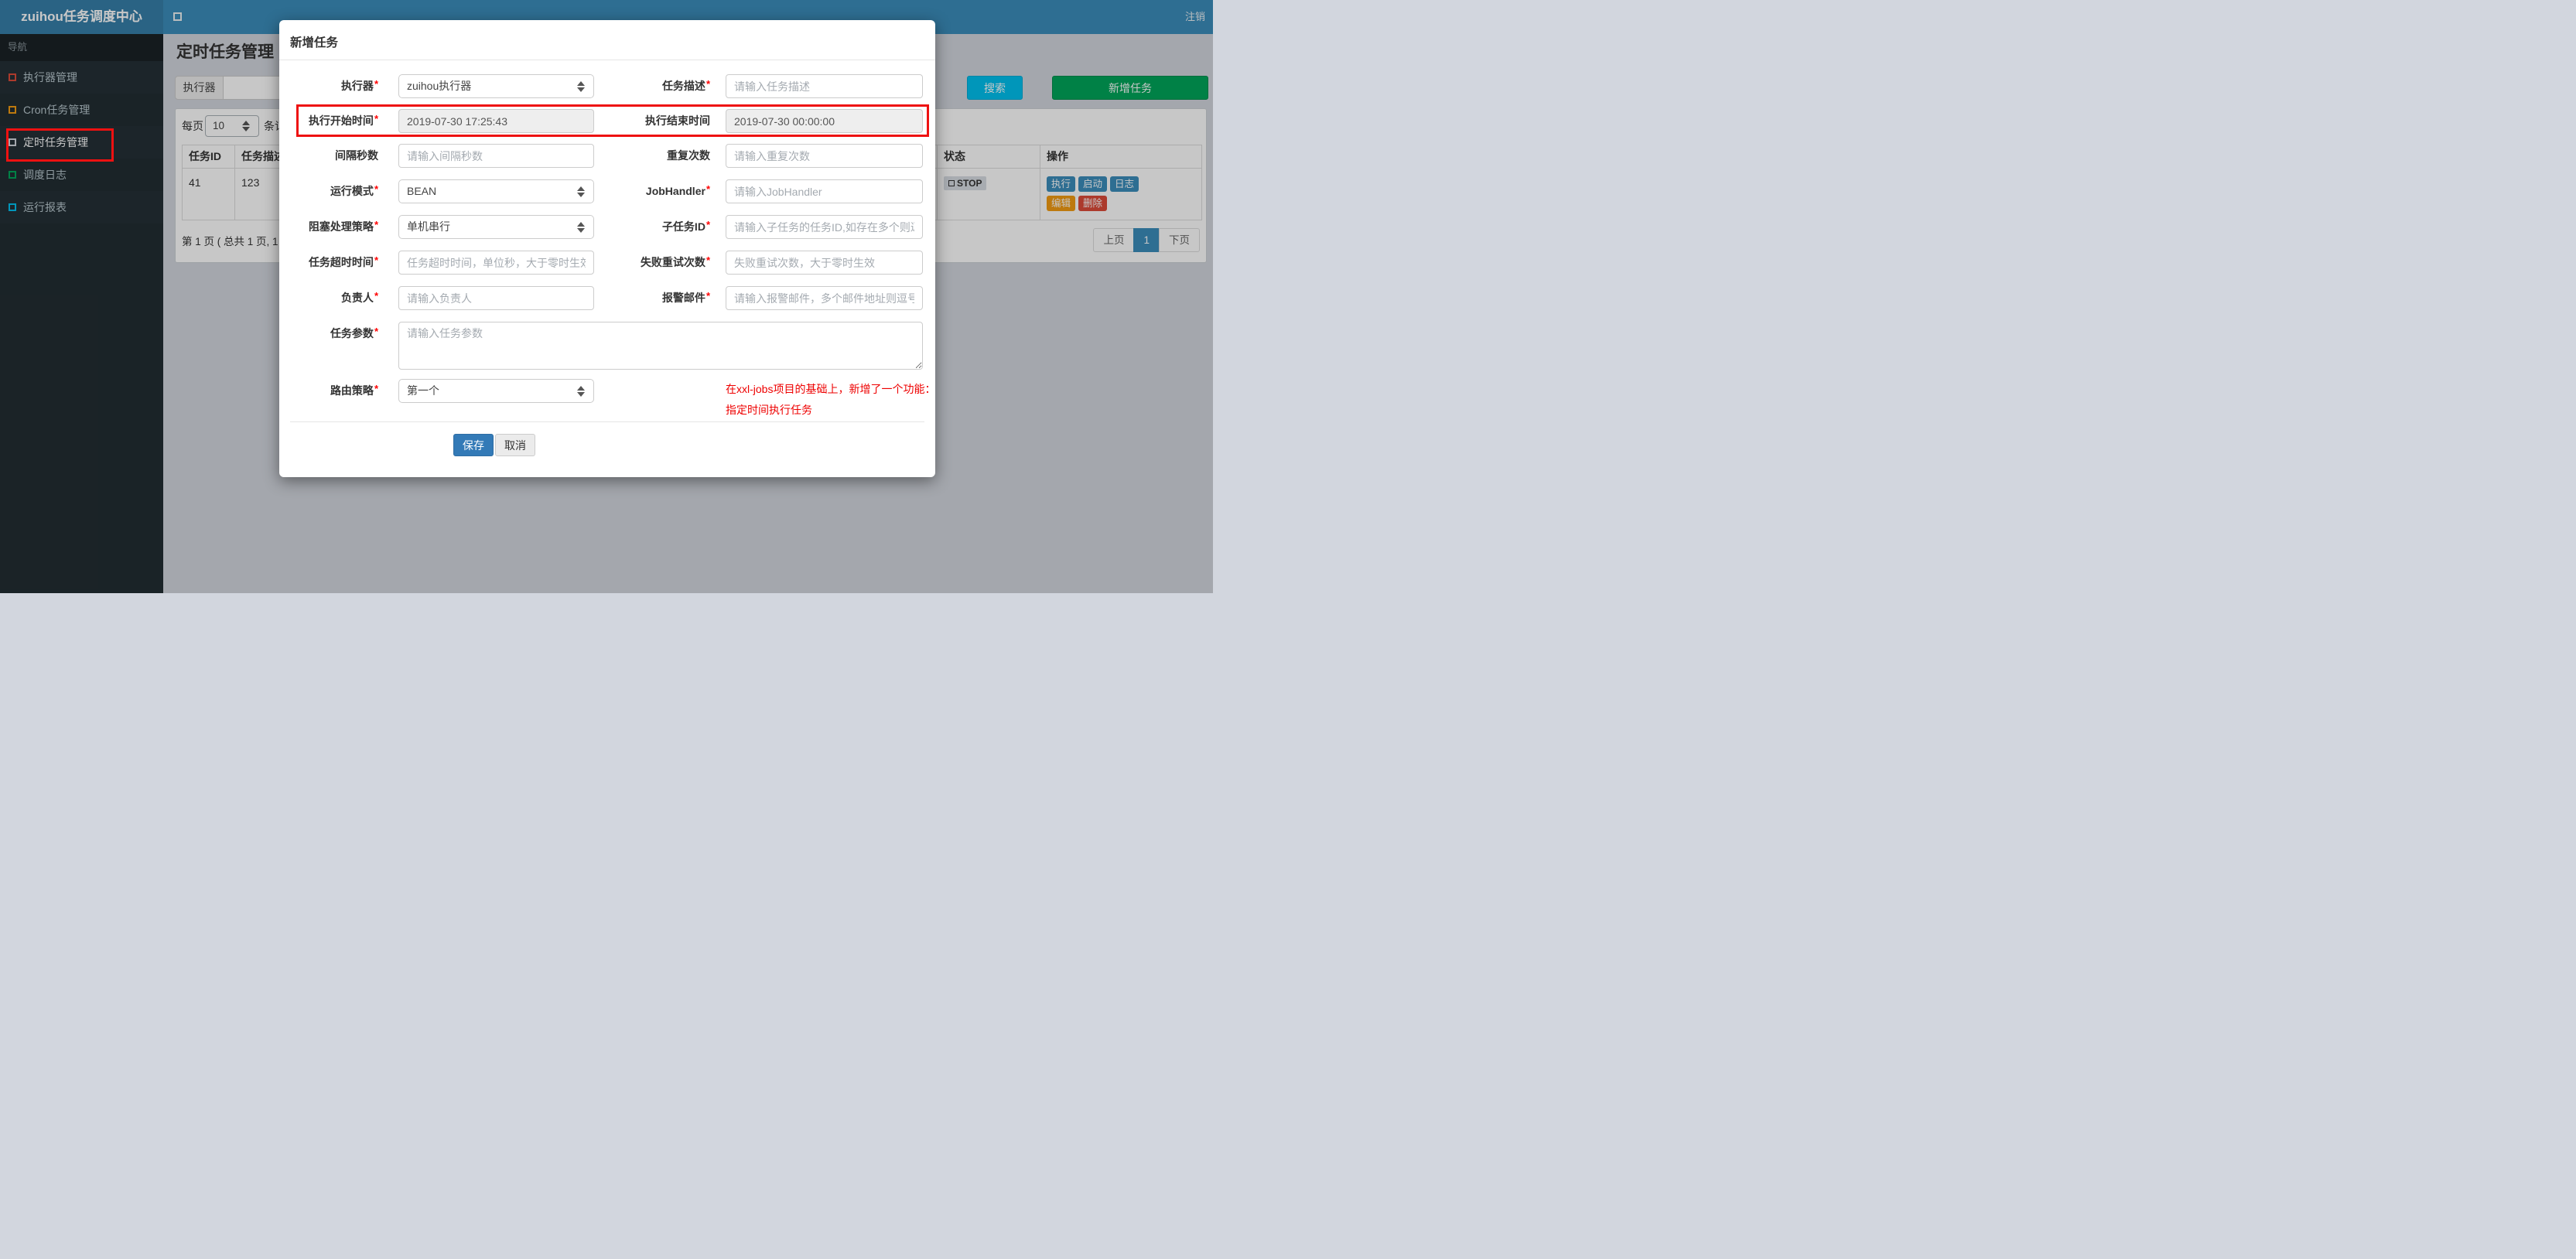 The image size is (2576, 1259). I want to click on feature-note-line2: 指定时间执行任务, so click(769, 410).